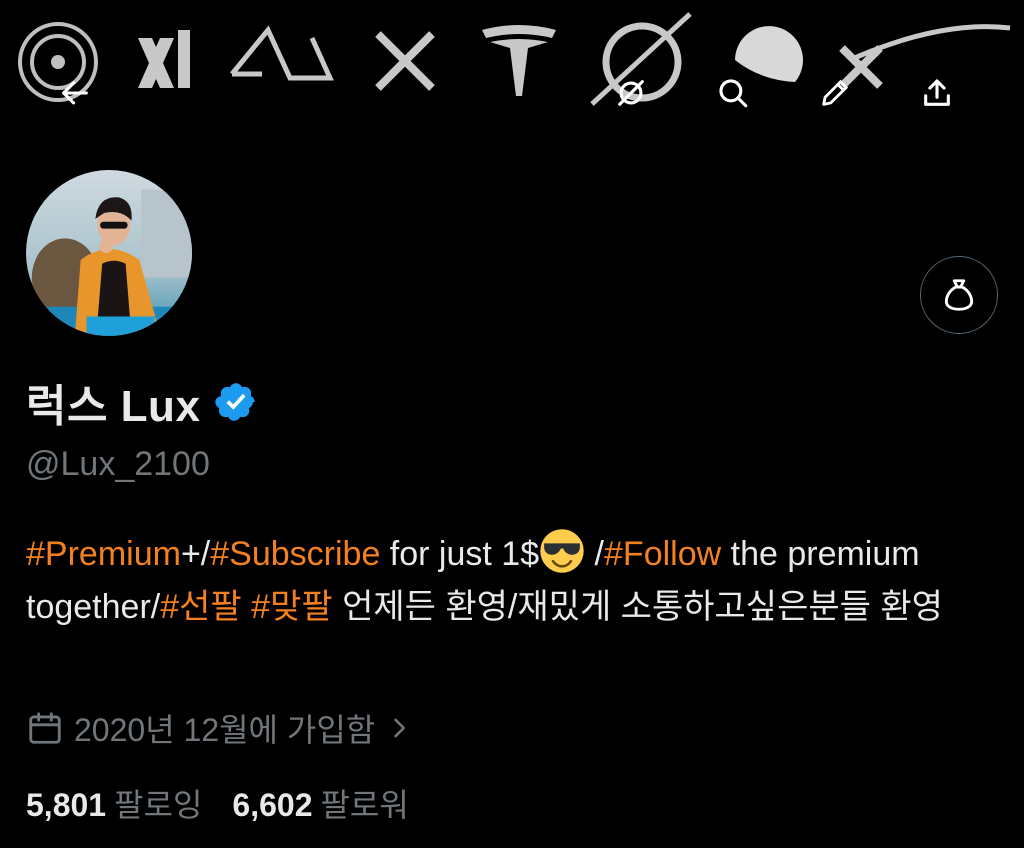  What do you see at coordinates (595, 554) in the screenshot?
I see `bio-text: /` at bounding box center [595, 554].